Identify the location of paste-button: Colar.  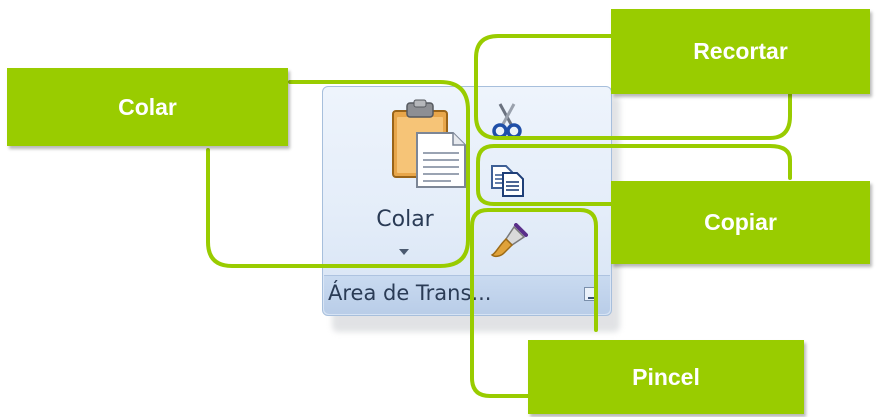
(405, 183).